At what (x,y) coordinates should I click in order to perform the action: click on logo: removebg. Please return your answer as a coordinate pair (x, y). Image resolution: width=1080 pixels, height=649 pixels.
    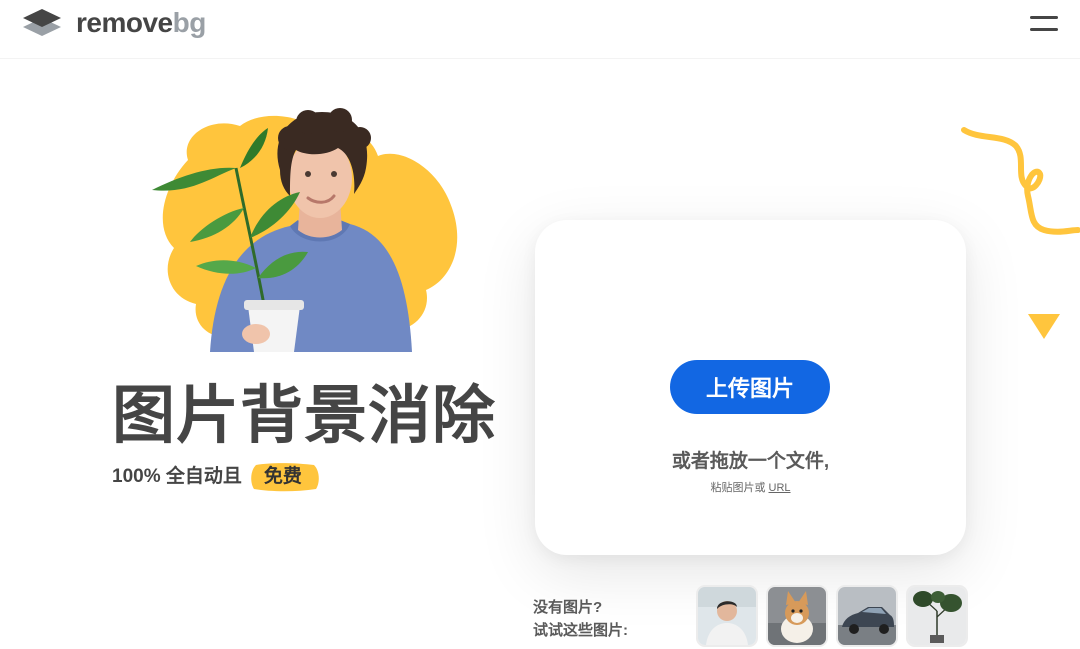
    Looking at the image, I should click on (113, 23).